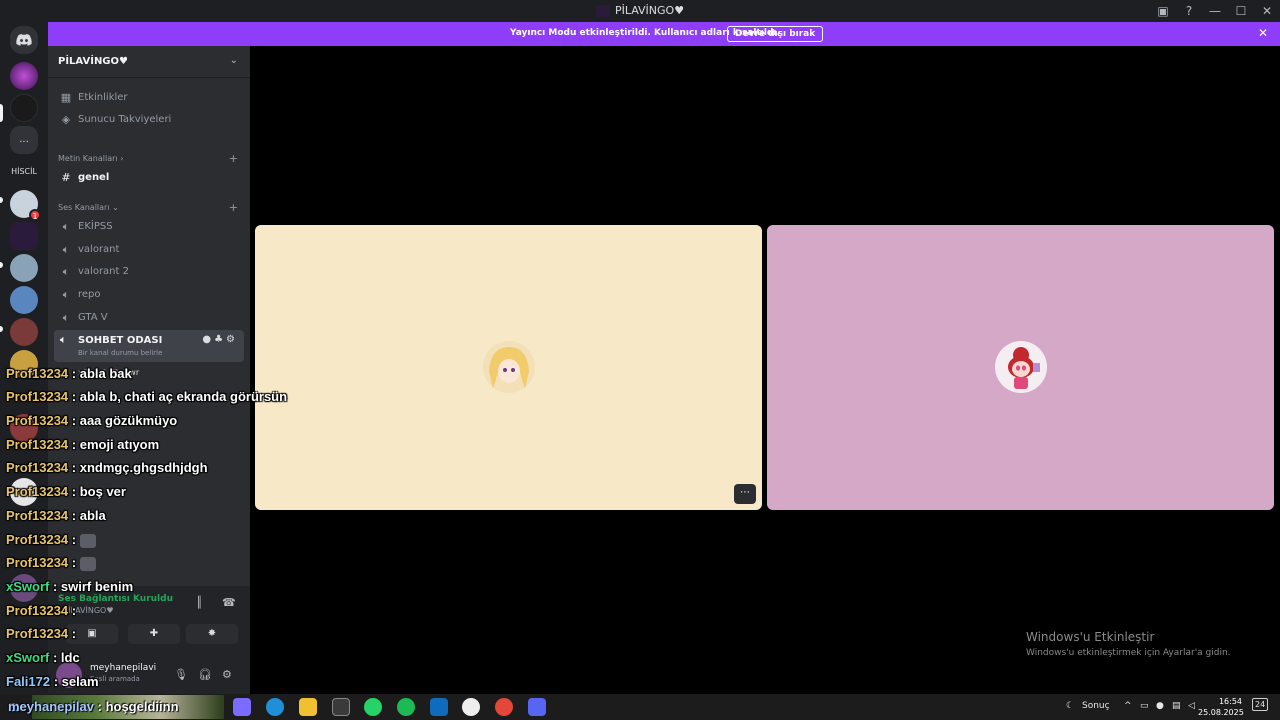  What do you see at coordinates (242, 707) in the screenshot?
I see `copilot-icon` at bounding box center [242, 707].